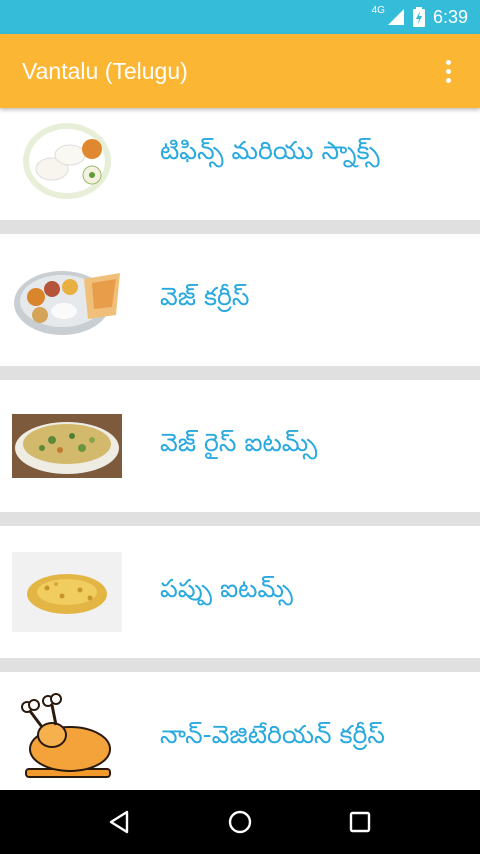 The image size is (480, 854). What do you see at coordinates (360, 822) in the screenshot?
I see `recents-icon` at bounding box center [360, 822].